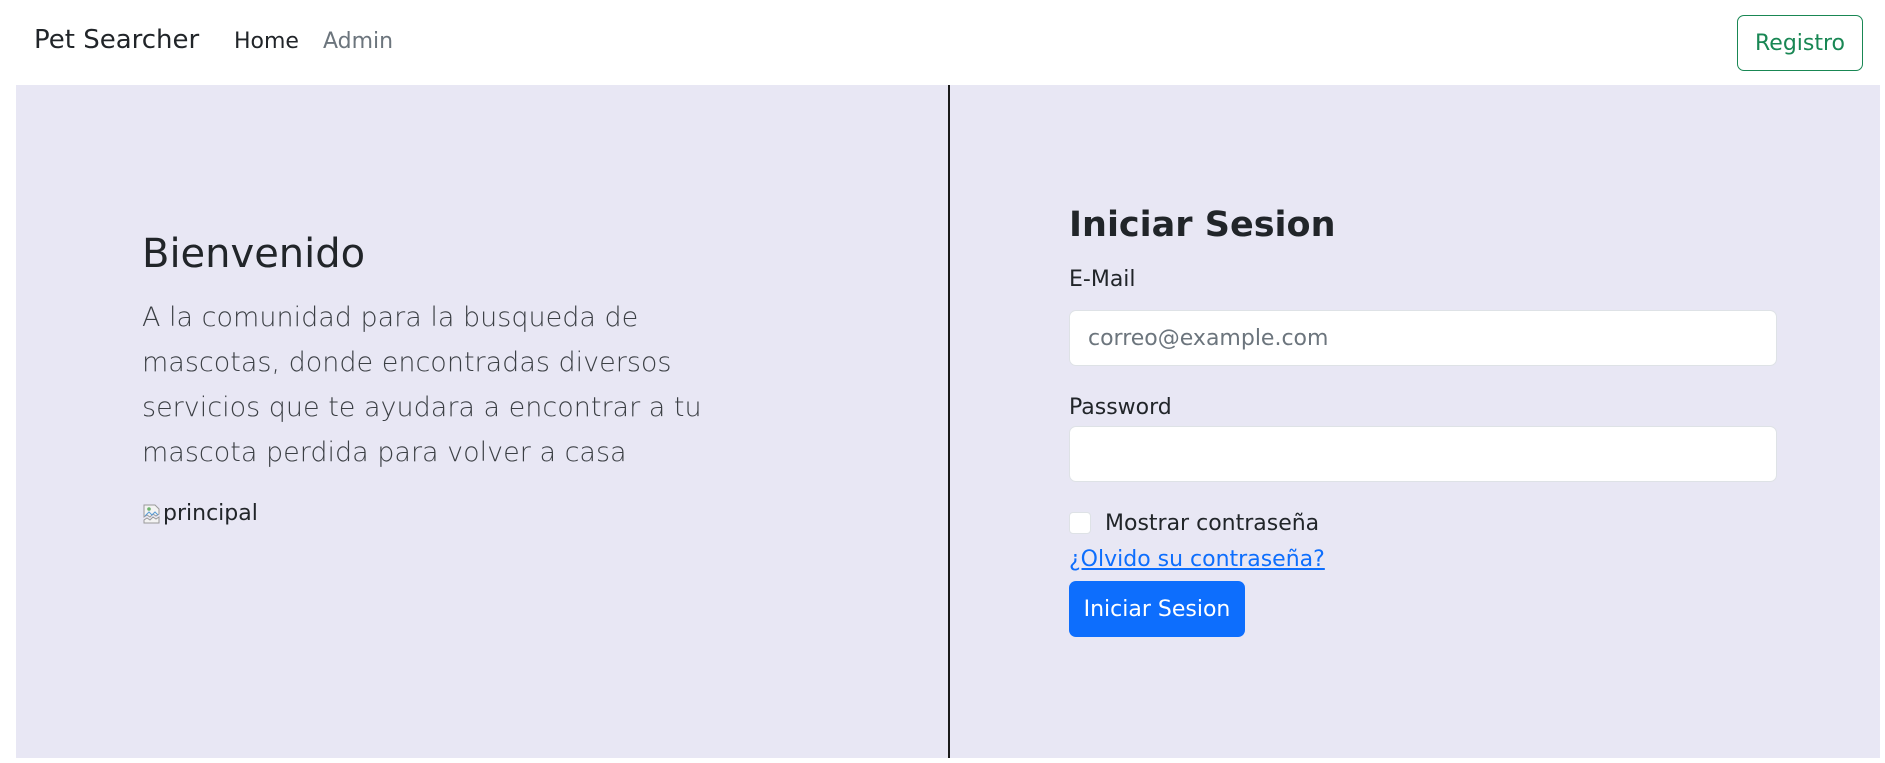  What do you see at coordinates (1157, 609) in the screenshot?
I see `login-button: Iniciar Sesion` at bounding box center [1157, 609].